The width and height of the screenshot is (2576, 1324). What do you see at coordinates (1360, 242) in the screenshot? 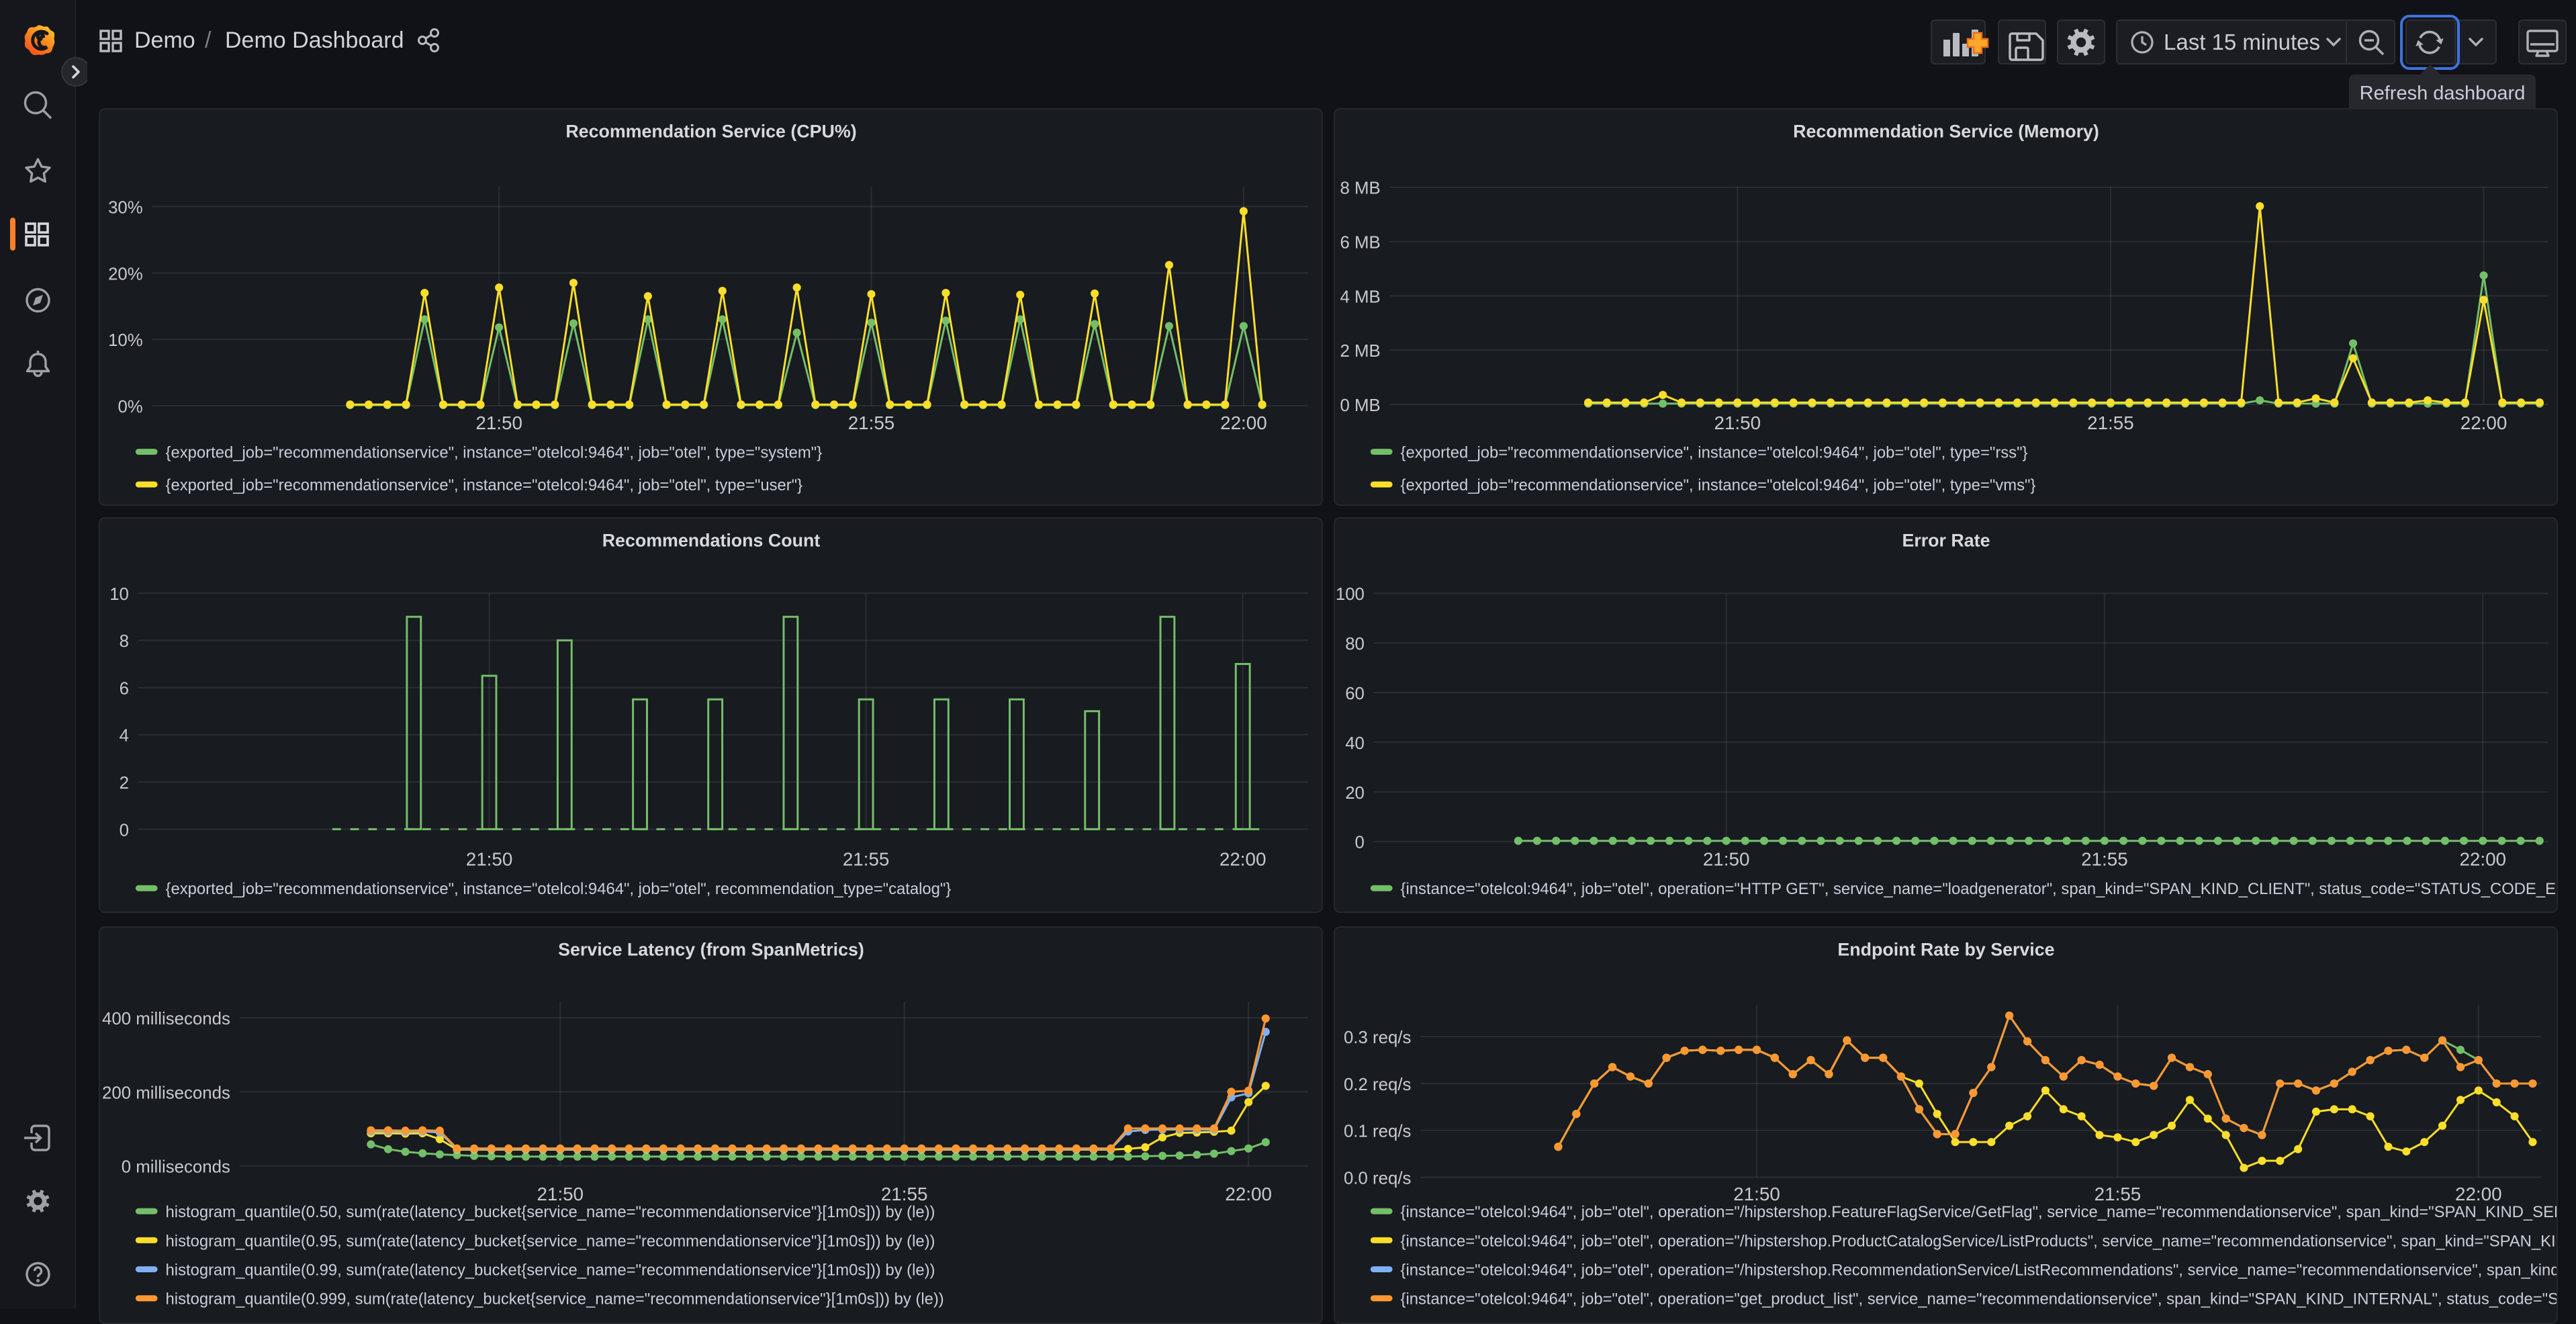
I see `svg-text: 6 MB` at bounding box center [1360, 242].